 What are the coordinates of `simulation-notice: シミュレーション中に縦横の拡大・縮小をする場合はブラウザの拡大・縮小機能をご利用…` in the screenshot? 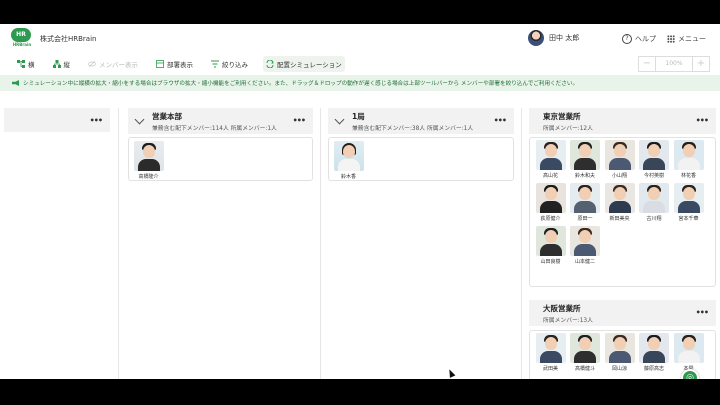 It's located at (360, 83).